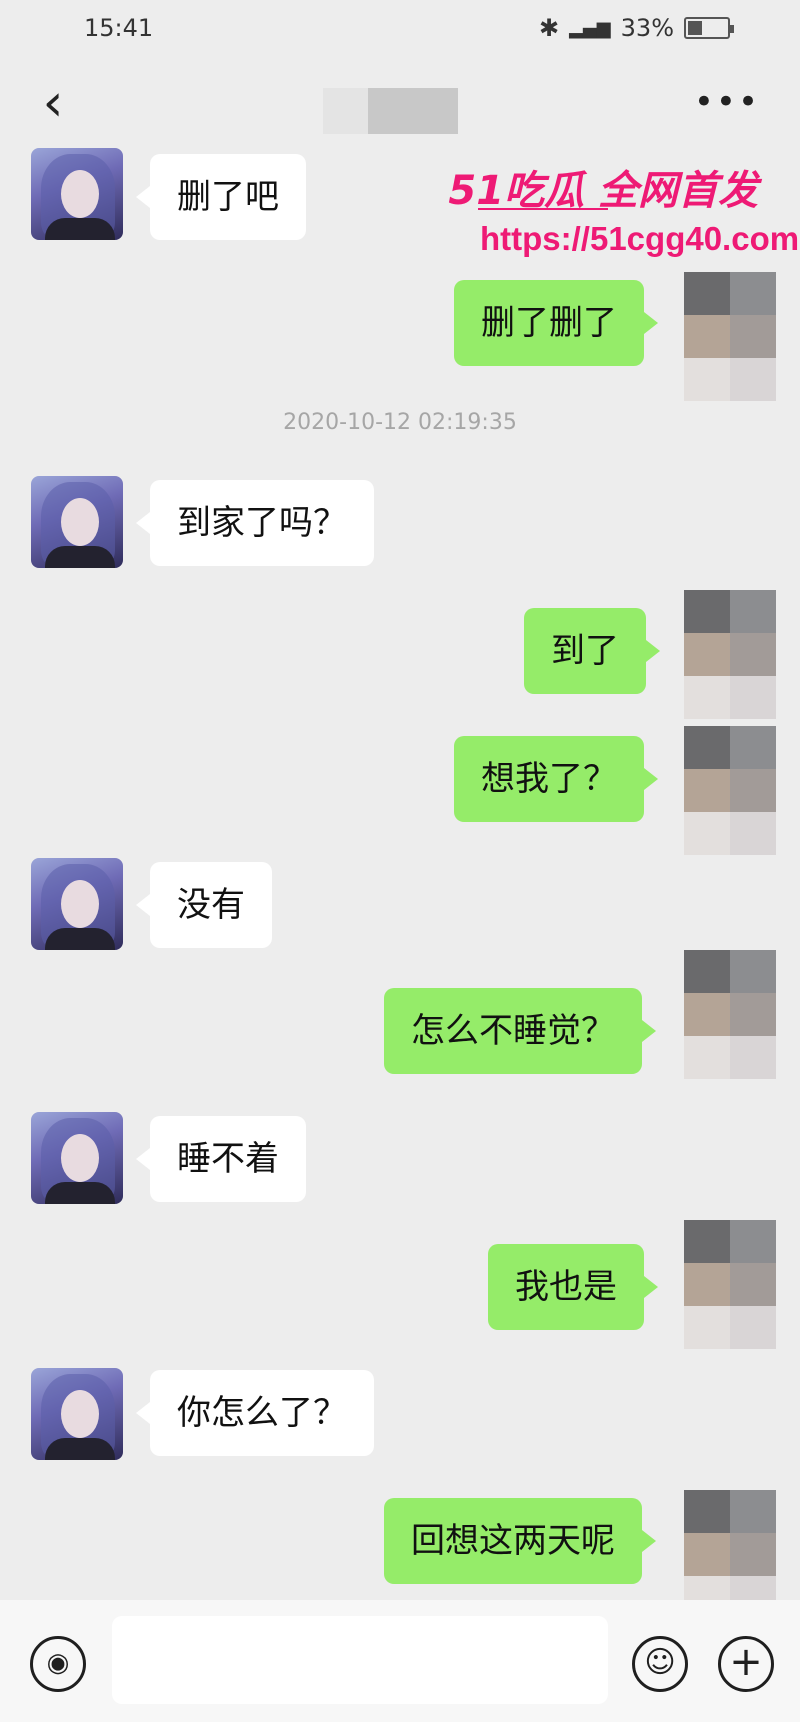  I want to click on emoji-button: ☺, so click(660, 1664).